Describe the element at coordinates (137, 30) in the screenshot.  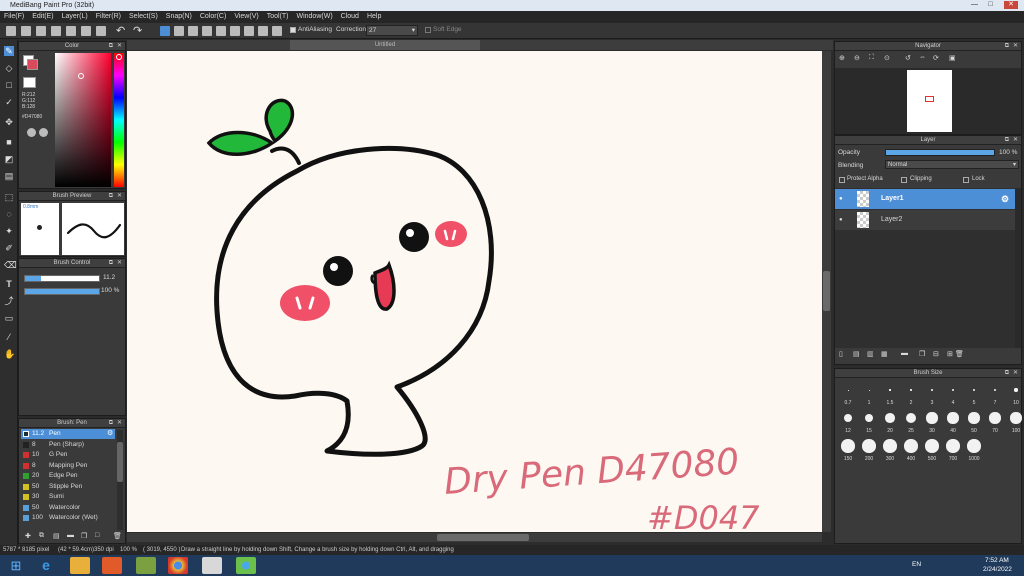
I see `redo-icon: ↷` at that location.